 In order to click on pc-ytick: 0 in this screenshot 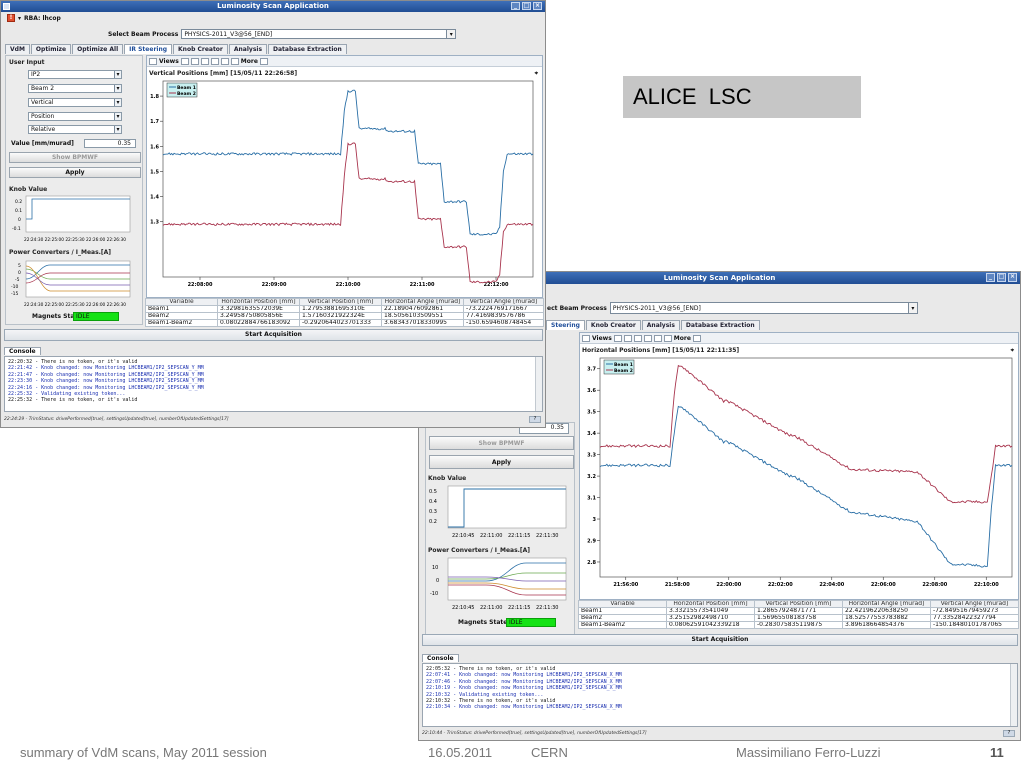, I will do `click(437, 581)`.